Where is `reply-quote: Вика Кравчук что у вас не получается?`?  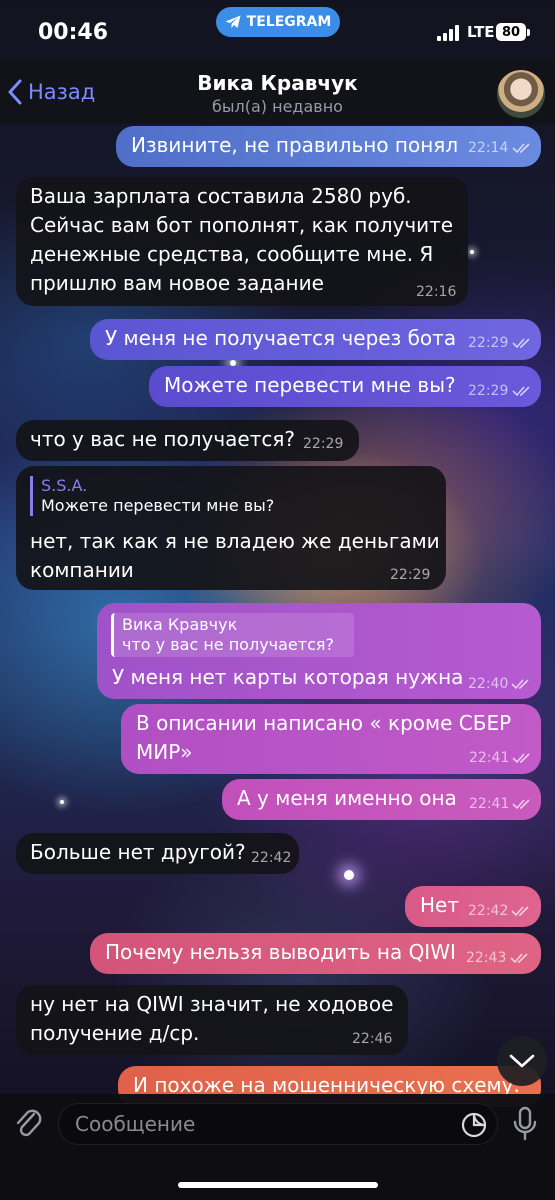
reply-quote: Вика Кравчук что у вас не получается? is located at coordinates (232, 635).